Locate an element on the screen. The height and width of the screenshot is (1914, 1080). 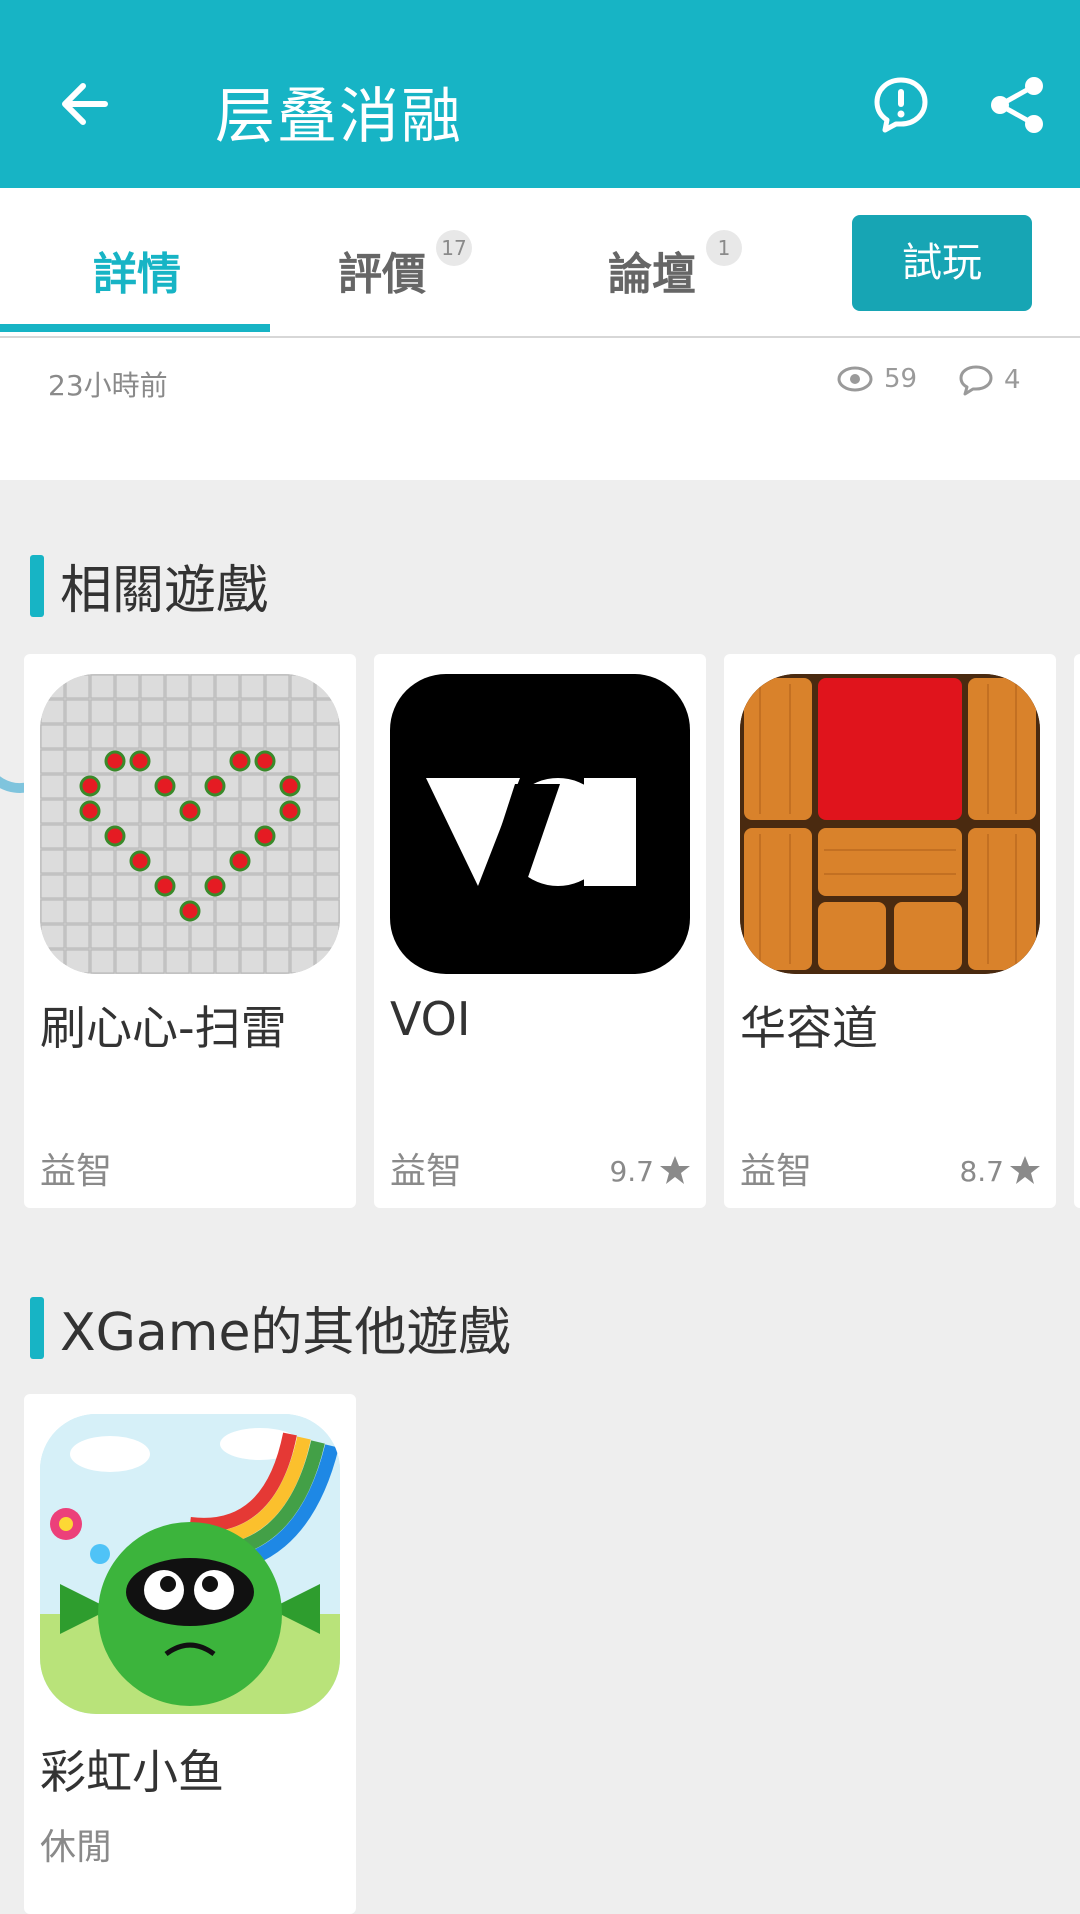
tab-reviews-badge: 17 is located at coordinates (454, 248).